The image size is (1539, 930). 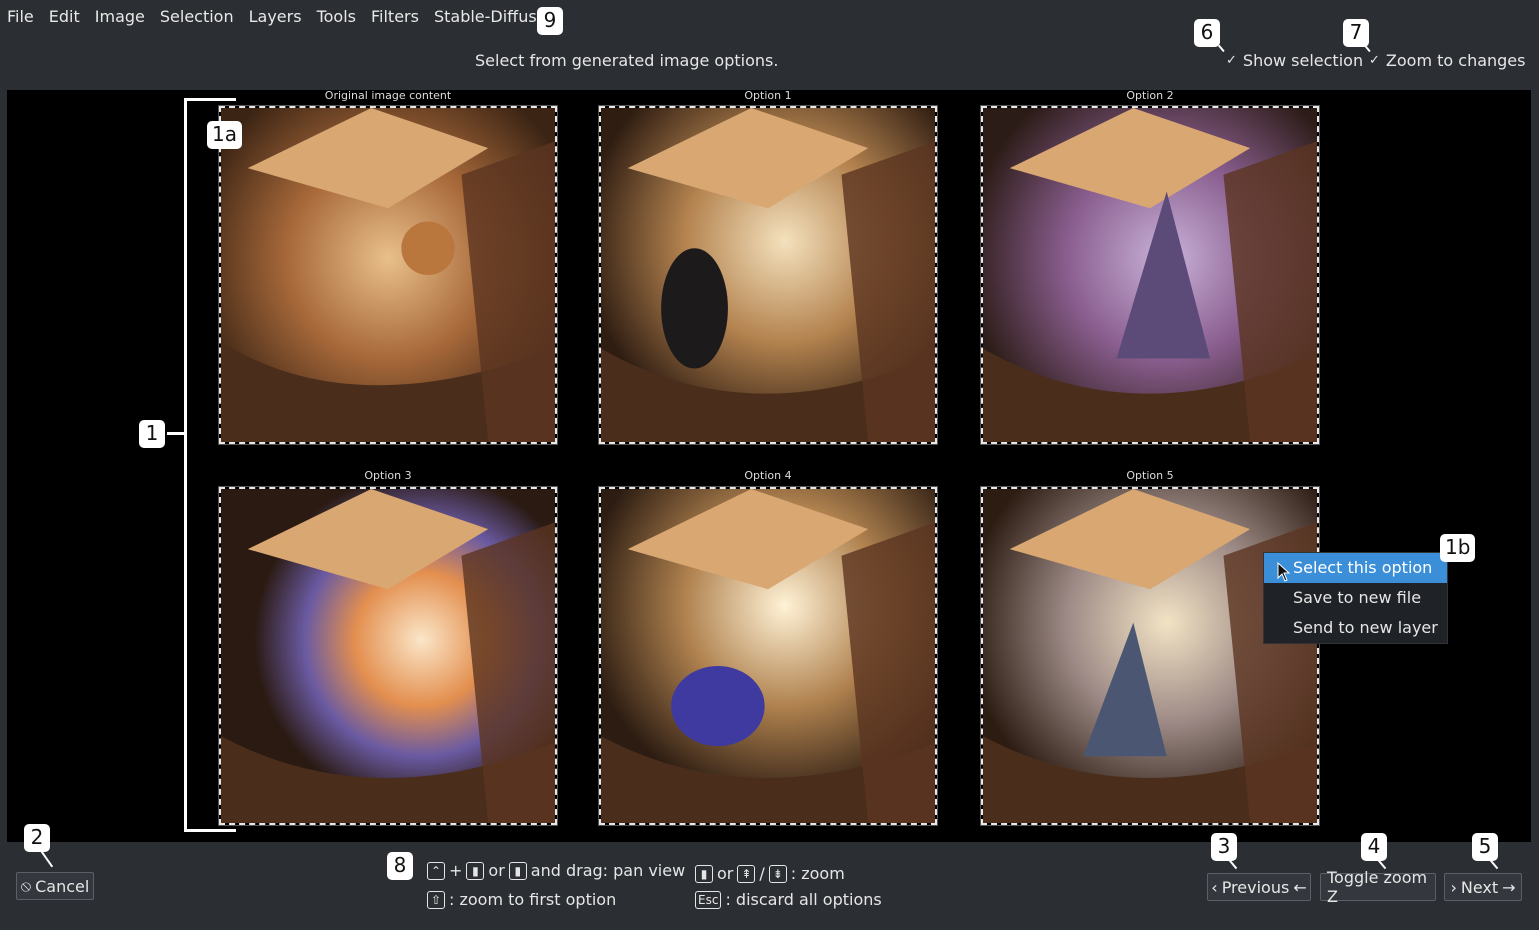 I want to click on bracket-tick, so click(x=176, y=433).